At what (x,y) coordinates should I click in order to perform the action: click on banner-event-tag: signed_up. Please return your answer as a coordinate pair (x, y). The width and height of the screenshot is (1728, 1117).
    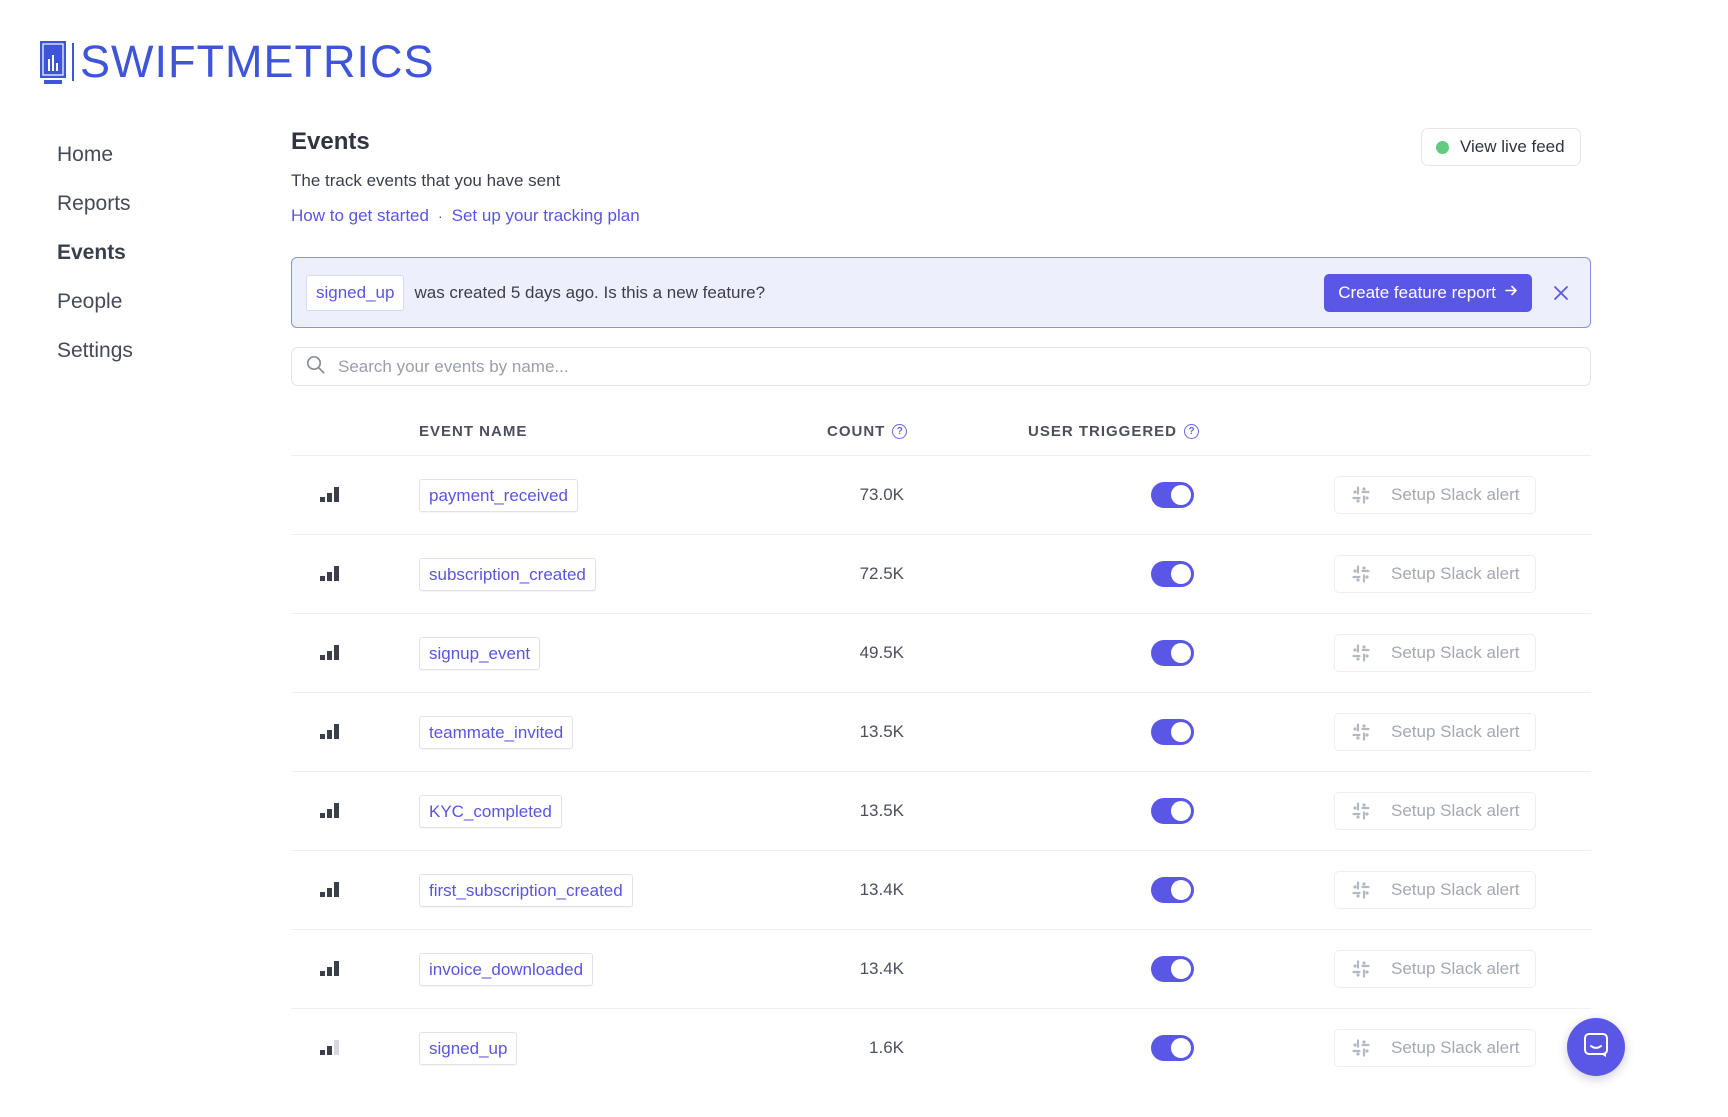
    Looking at the image, I should click on (355, 292).